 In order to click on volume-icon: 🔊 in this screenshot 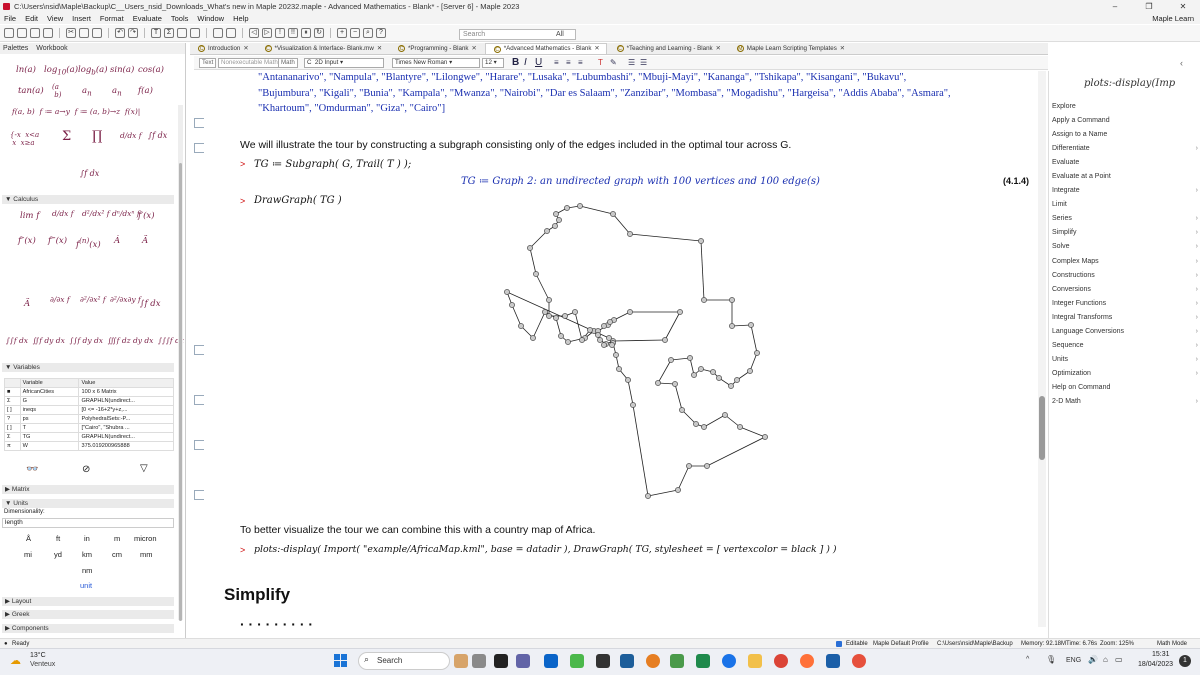, I will do `click(1093, 659)`.